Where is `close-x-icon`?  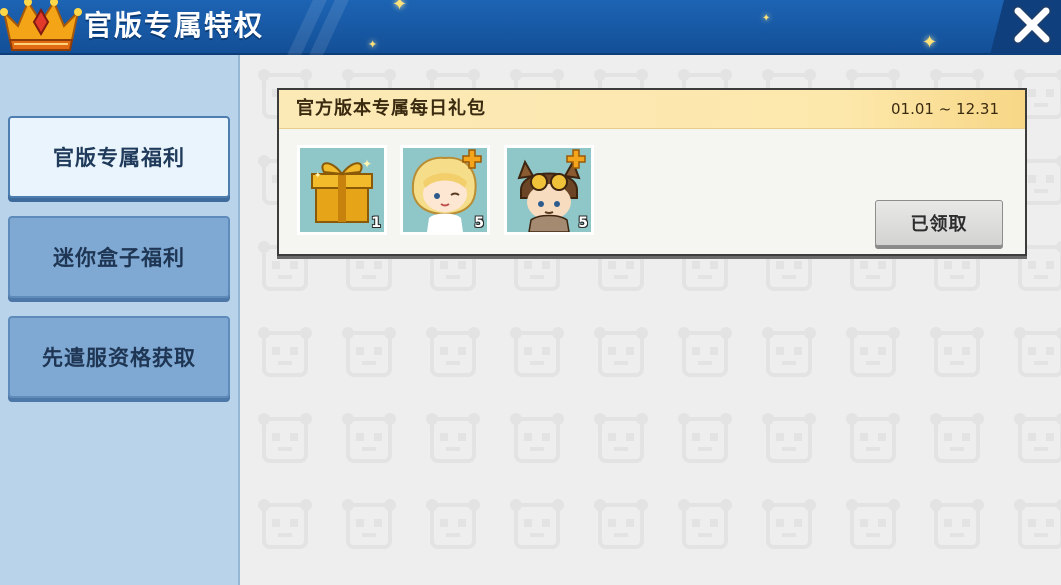 close-x-icon is located at coordinates (1032, 25).